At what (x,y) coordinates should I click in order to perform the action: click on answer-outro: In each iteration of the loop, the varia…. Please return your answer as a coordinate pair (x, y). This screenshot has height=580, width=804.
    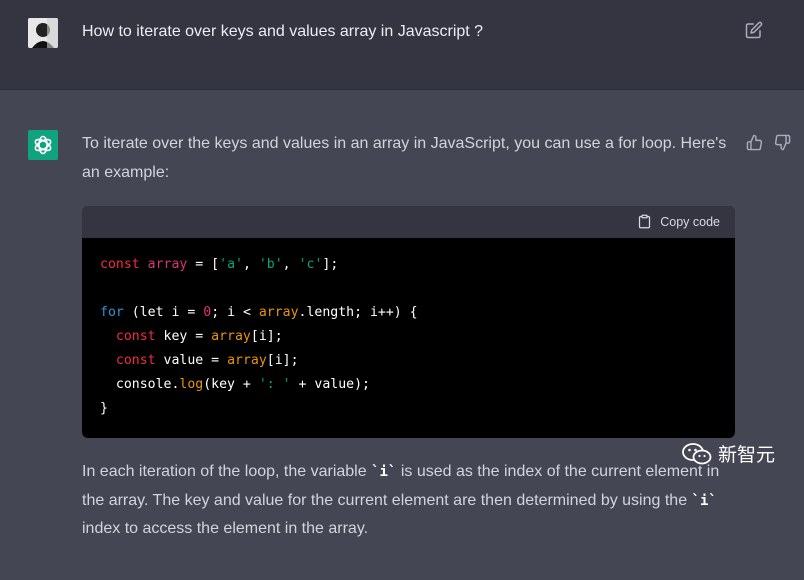
    Looking at the image, I should click on (401, 500).